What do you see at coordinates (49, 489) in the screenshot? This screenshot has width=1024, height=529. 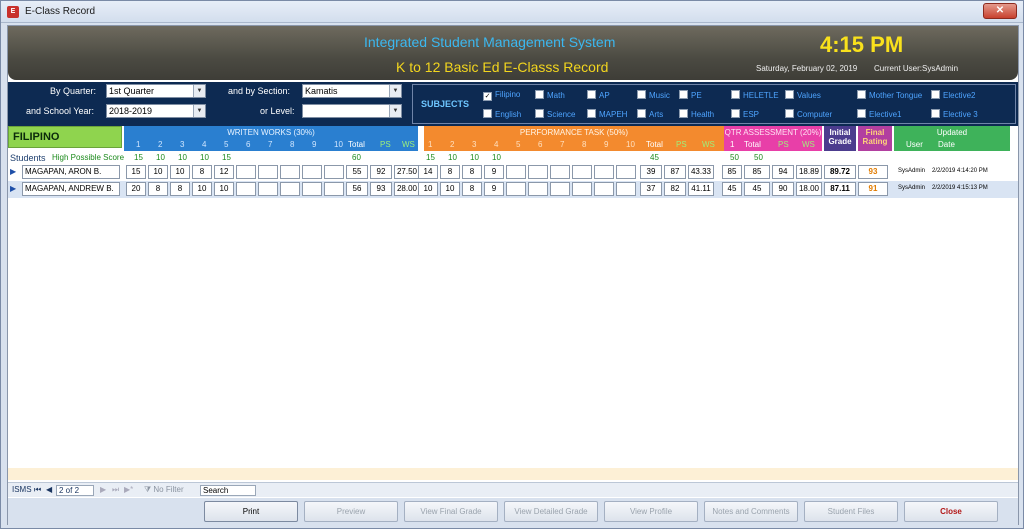 I see `prev-record-icon: ◀` at bounding box center [49, 489].